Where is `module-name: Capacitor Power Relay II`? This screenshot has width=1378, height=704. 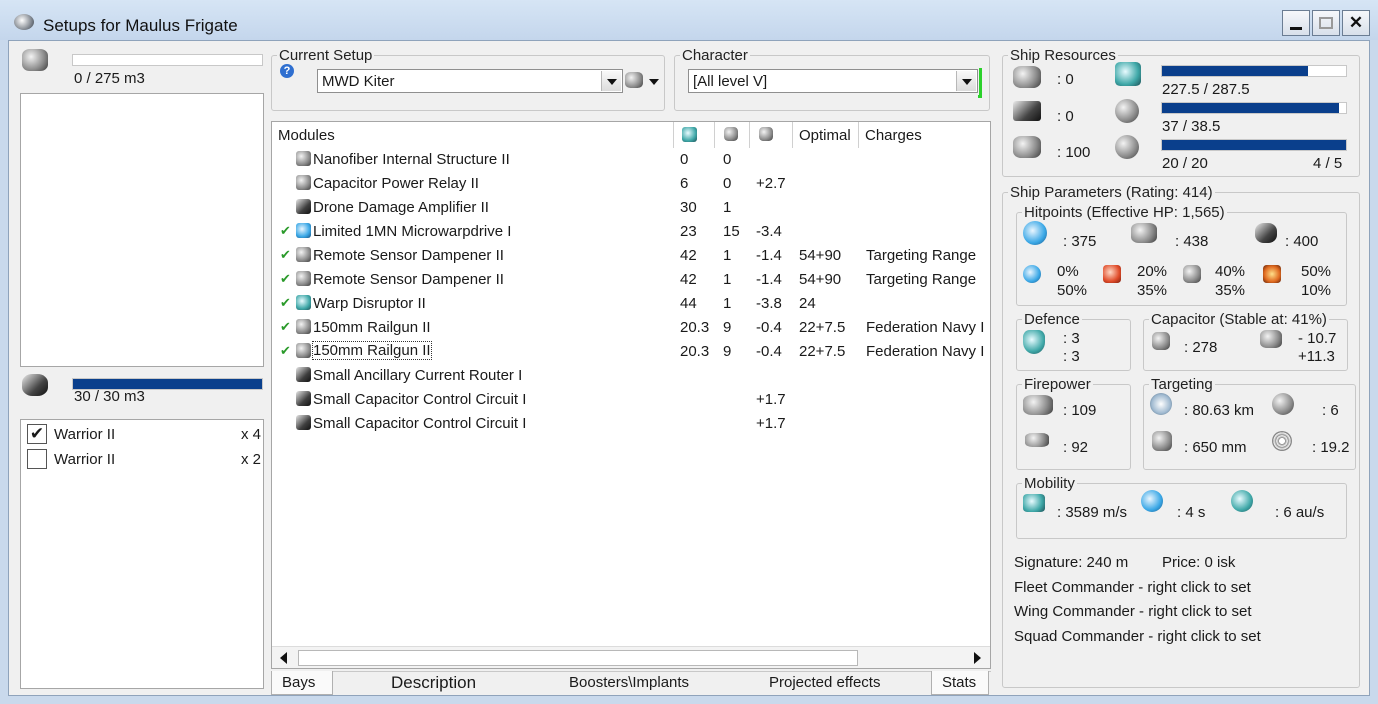
module-name: Capacitor Power Relay II is located at coordinates (396, 183).